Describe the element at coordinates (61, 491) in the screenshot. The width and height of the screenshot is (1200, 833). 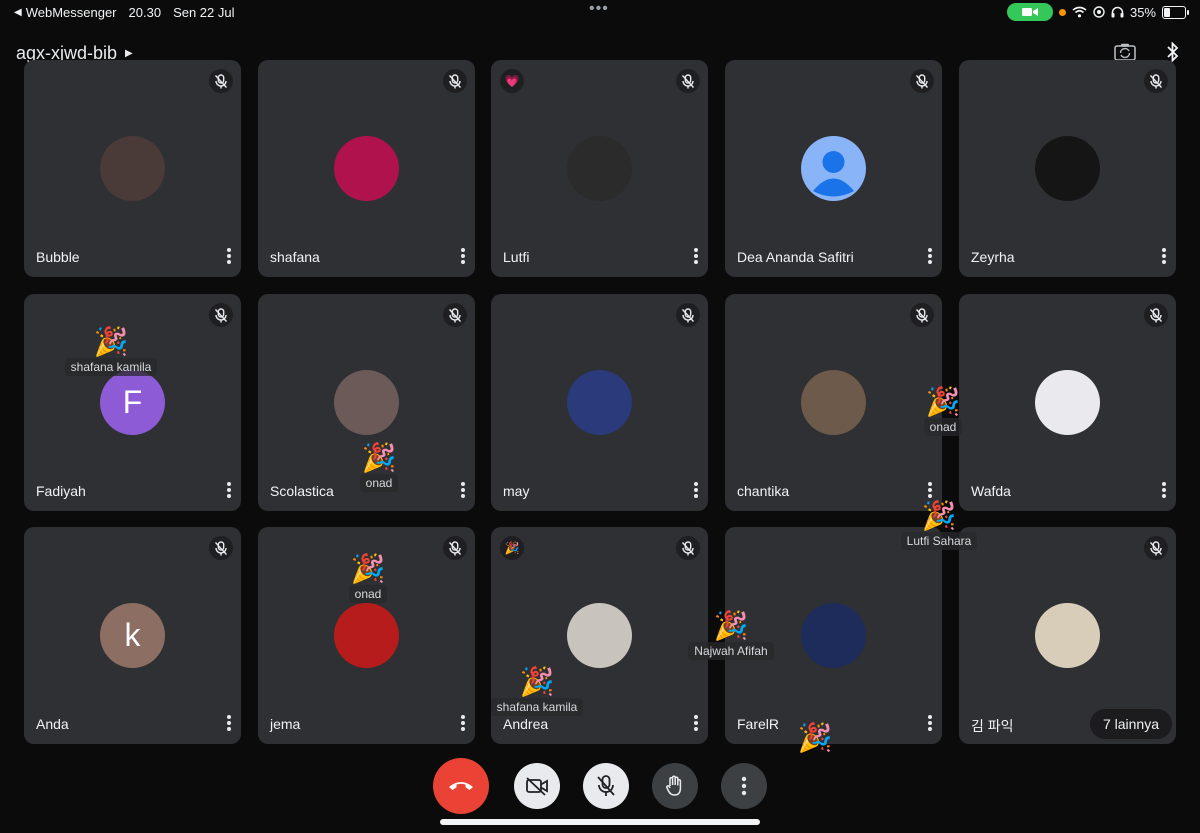
I see `participant-name: Fadiyah` at that location.